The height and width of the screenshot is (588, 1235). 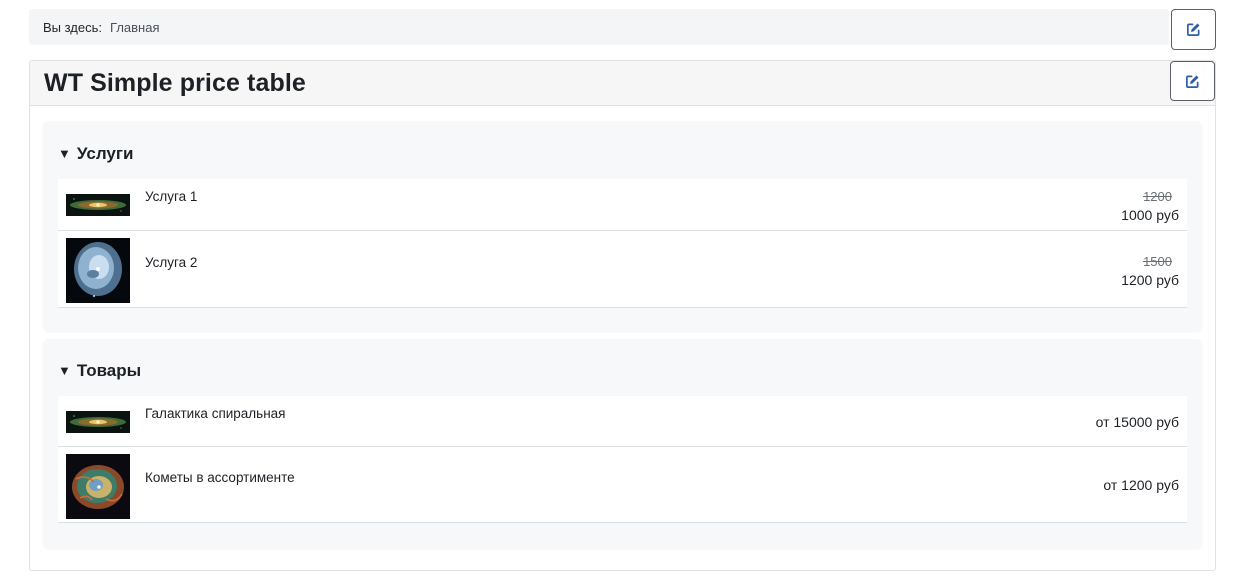 What do you see at coordinates (622, 154) in the screenshot?
I see `group-title: ▼ Услуги` at bounding box center [622, 154].